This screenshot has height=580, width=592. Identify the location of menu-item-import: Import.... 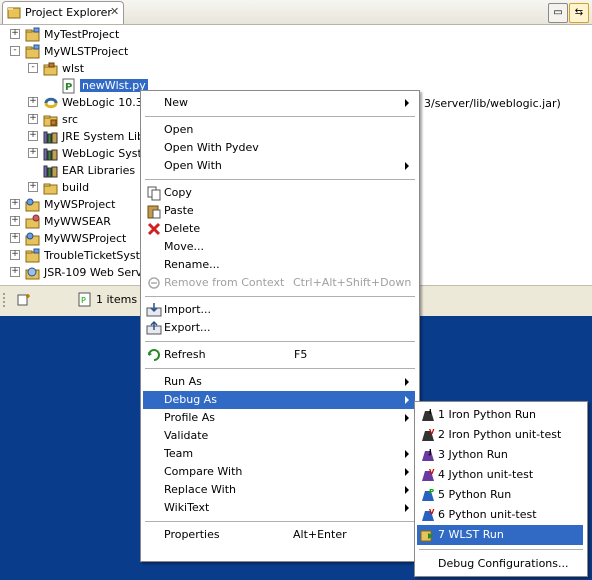
(279, 310).